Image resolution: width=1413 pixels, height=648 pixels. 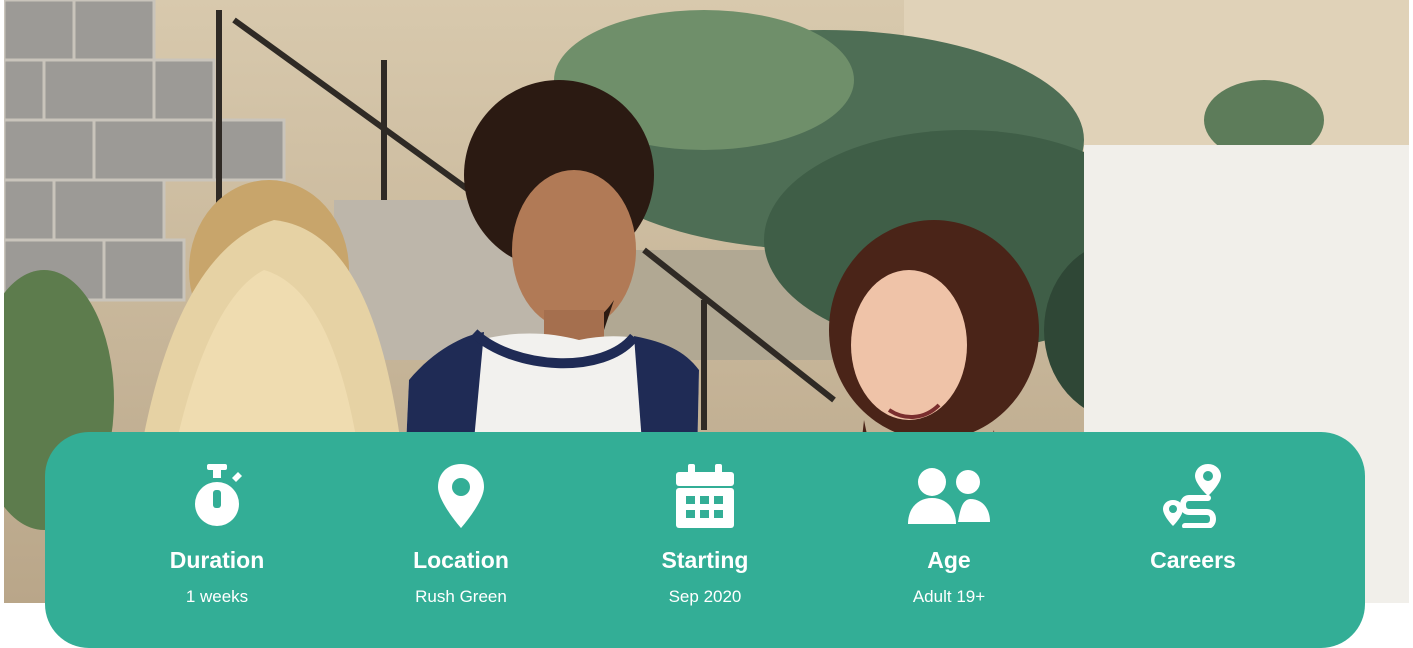 What do you see at coordinates (949, 596) in the screenshot?
I see `age-value: Adult 19+` at bounding box center [949, 596].